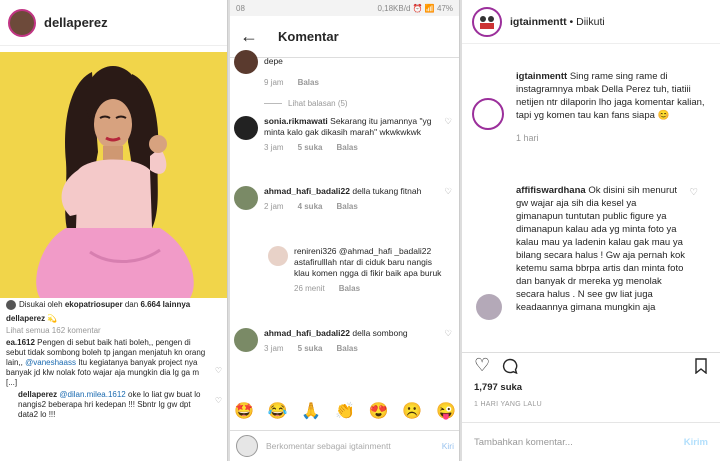 This screenshot has height=461, width=720. What do you see at coordinates (308, 36) in the screenshot?
I see `page-title: Komentar` at bounding box center [308, 36].